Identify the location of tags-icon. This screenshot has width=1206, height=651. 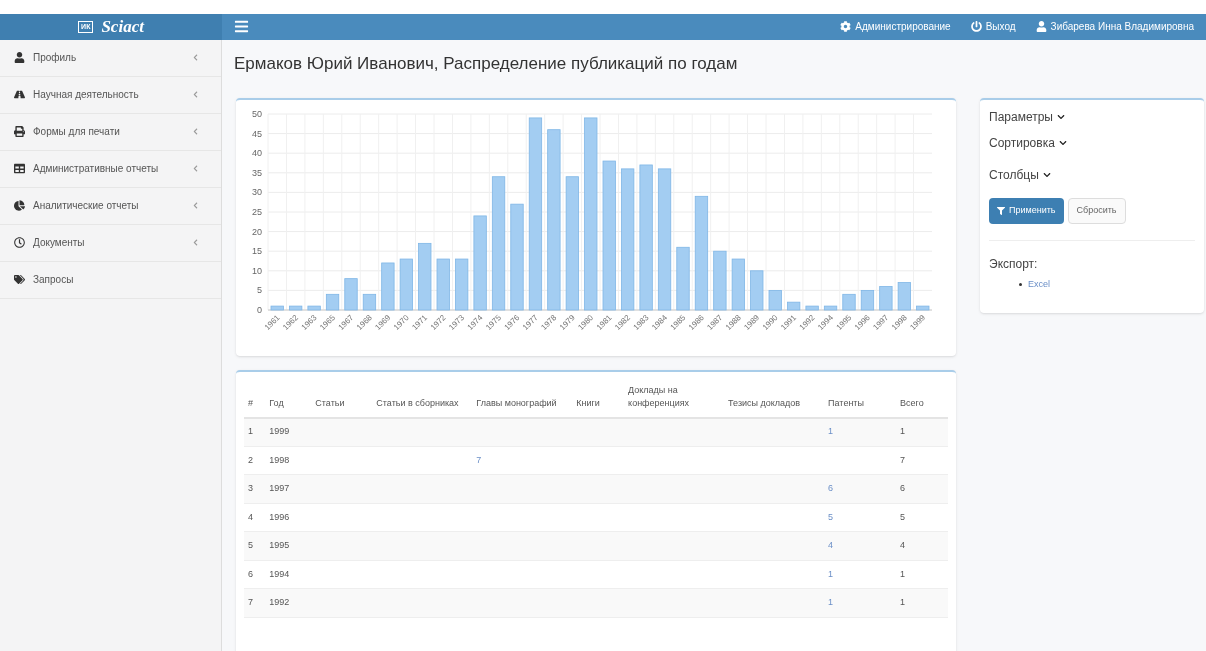
(19, 279).